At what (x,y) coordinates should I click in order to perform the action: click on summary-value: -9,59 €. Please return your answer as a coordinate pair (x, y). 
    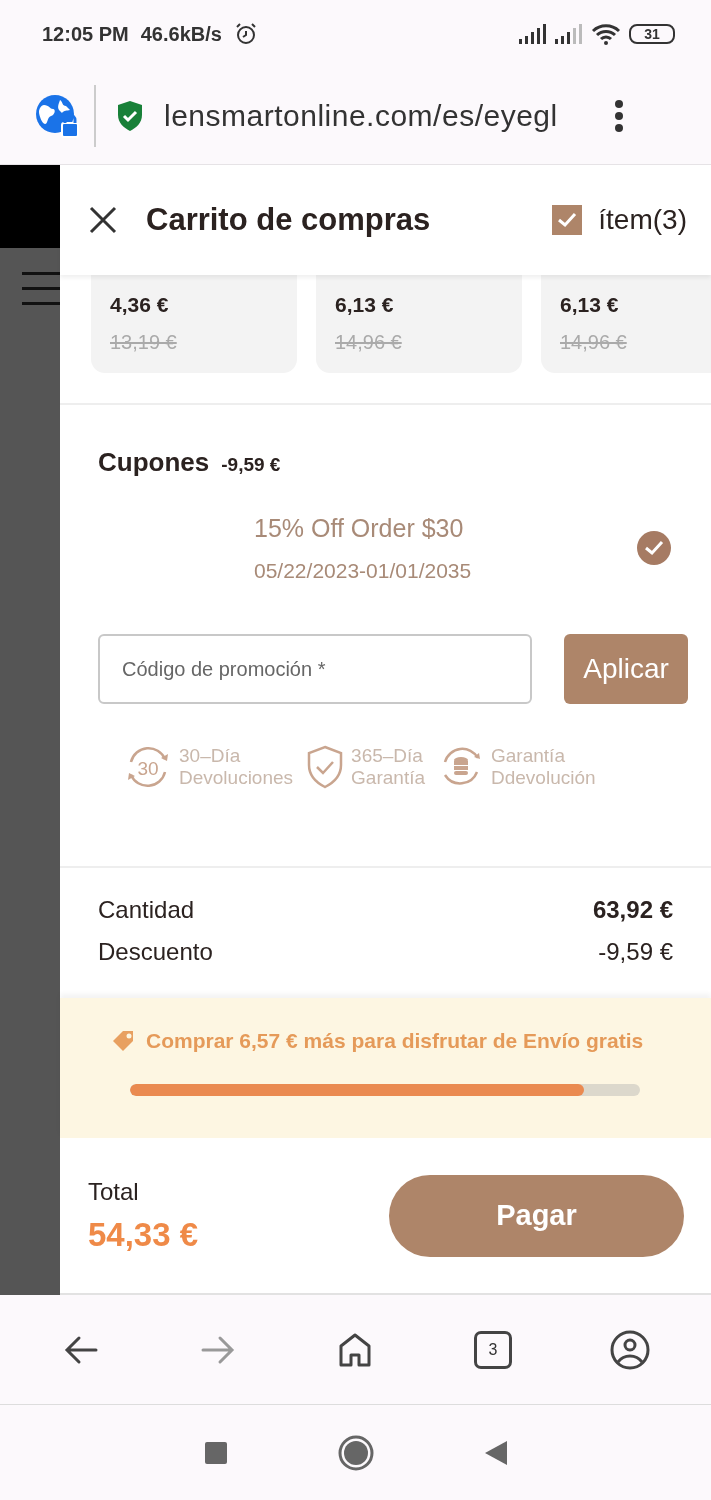
    Looking at the image, I should click on (635, 952).